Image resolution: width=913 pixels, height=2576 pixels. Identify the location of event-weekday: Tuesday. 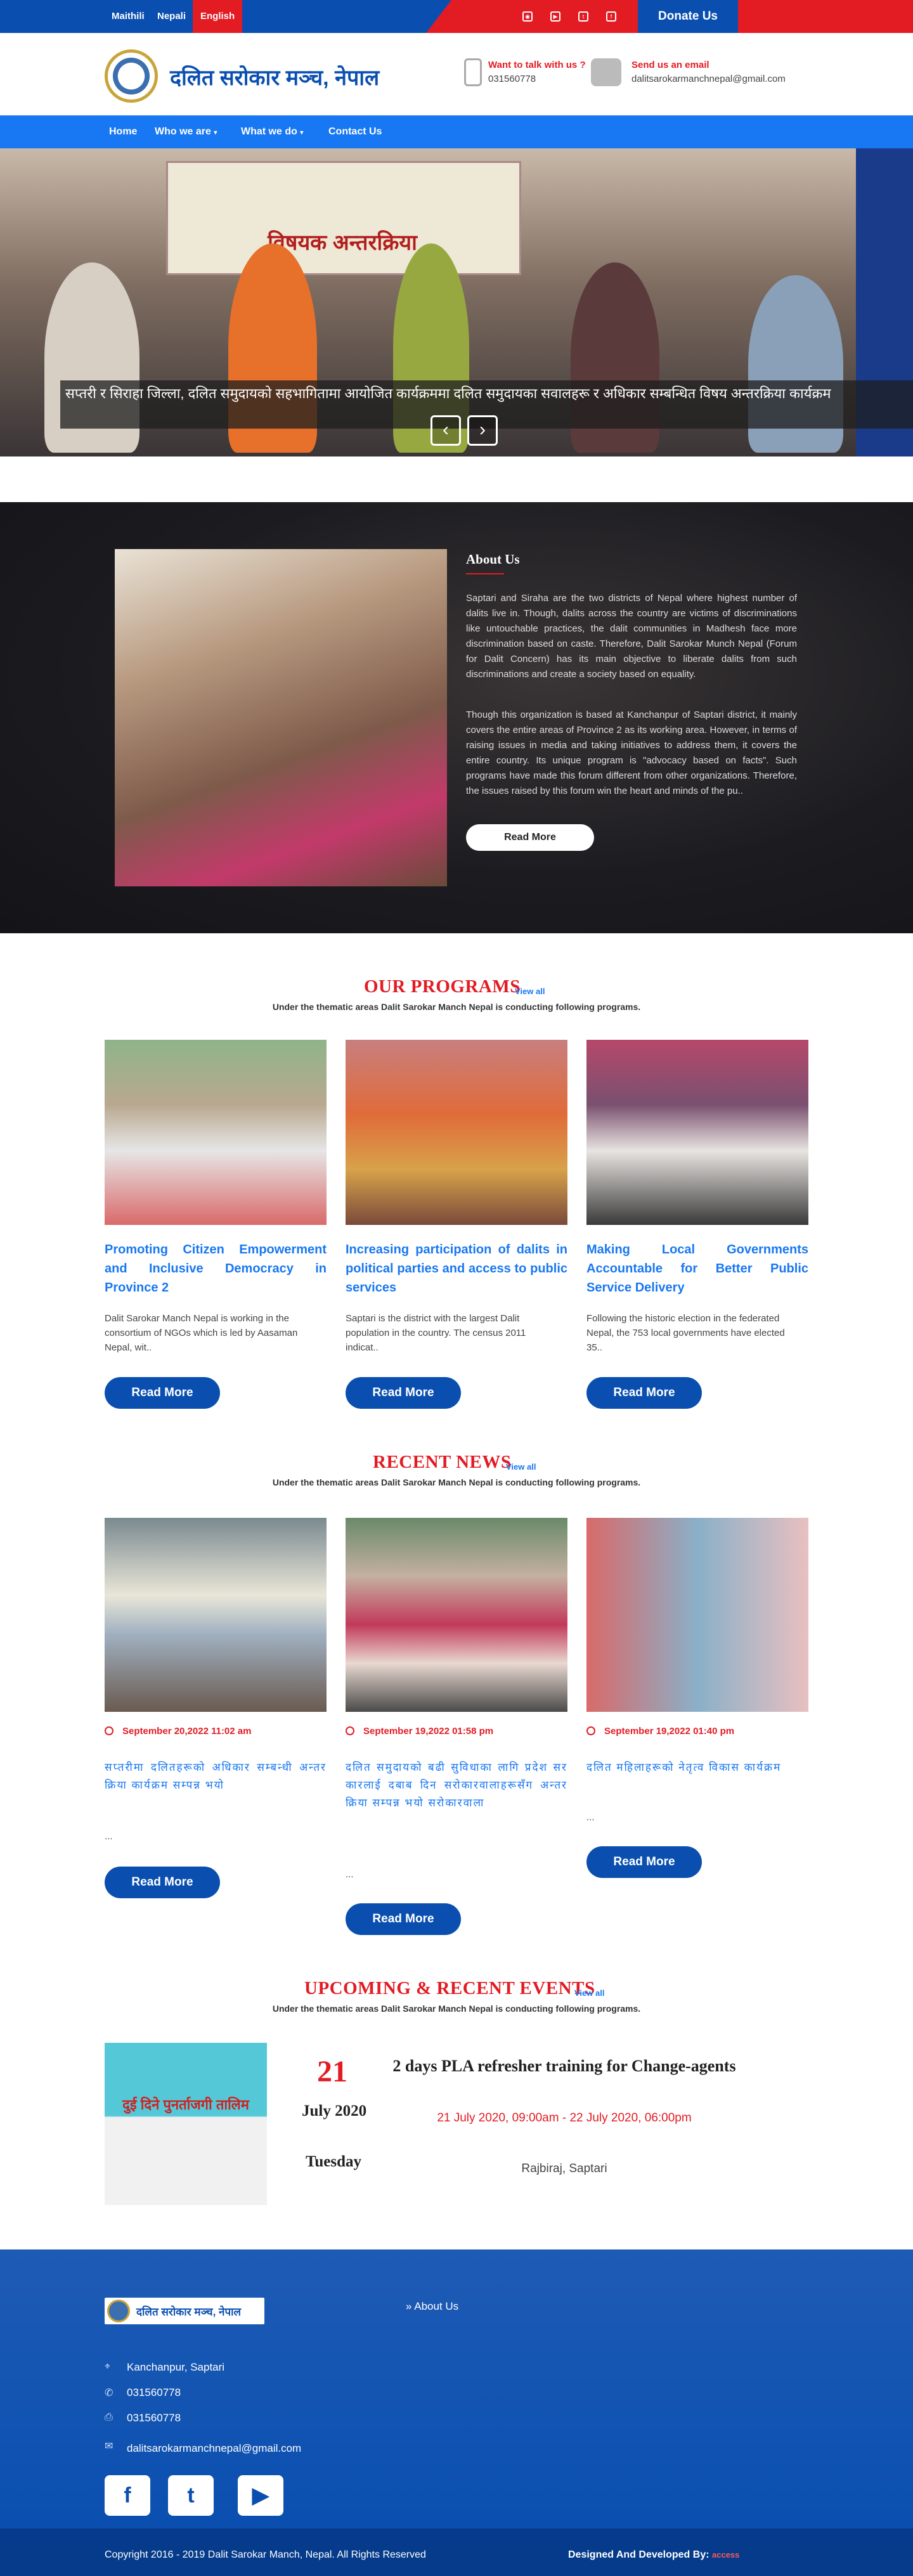
(334, 2161).